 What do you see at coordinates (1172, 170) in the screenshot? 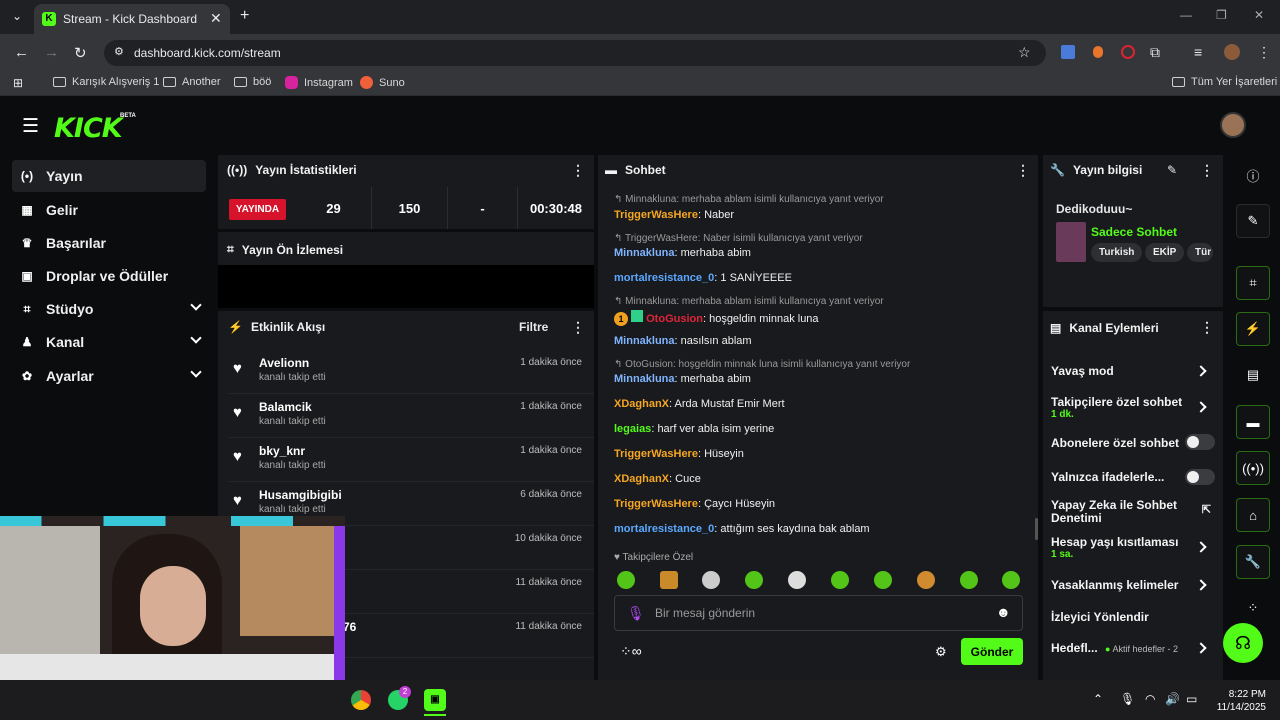
I see `edit-pencil-icon: ✎` at bounding box center [1172, 170].